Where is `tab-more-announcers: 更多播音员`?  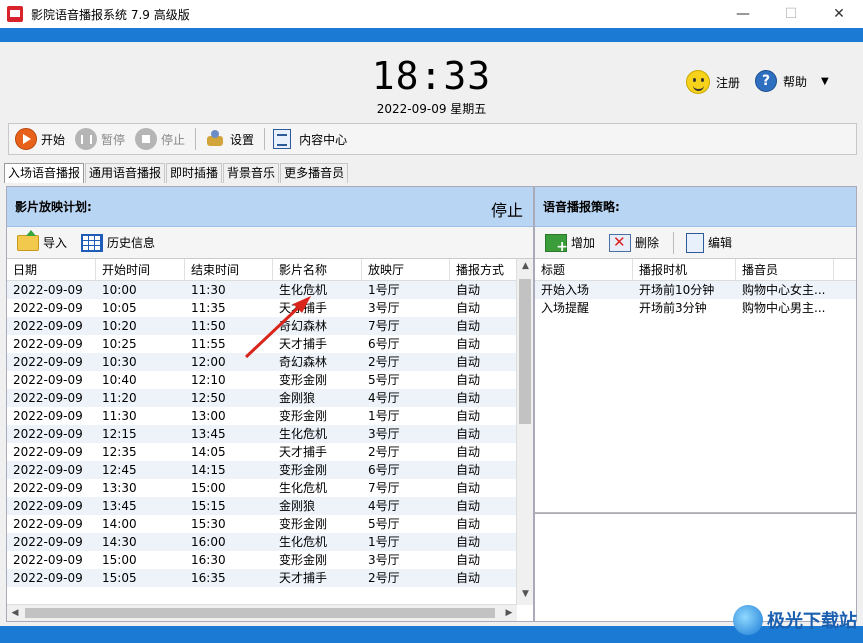
tab-more-announcers: 更多播音员 is located at coordinates (314, 173).